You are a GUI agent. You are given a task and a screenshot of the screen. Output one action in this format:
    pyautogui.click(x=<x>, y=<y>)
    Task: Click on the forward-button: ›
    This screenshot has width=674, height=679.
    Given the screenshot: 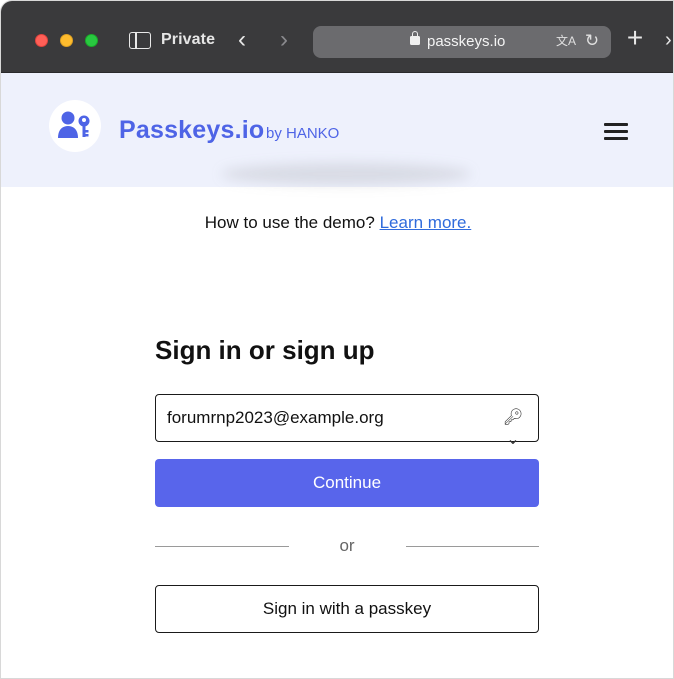 What is the action you would take?
    pyautogui.click(x=284, y=40)
    